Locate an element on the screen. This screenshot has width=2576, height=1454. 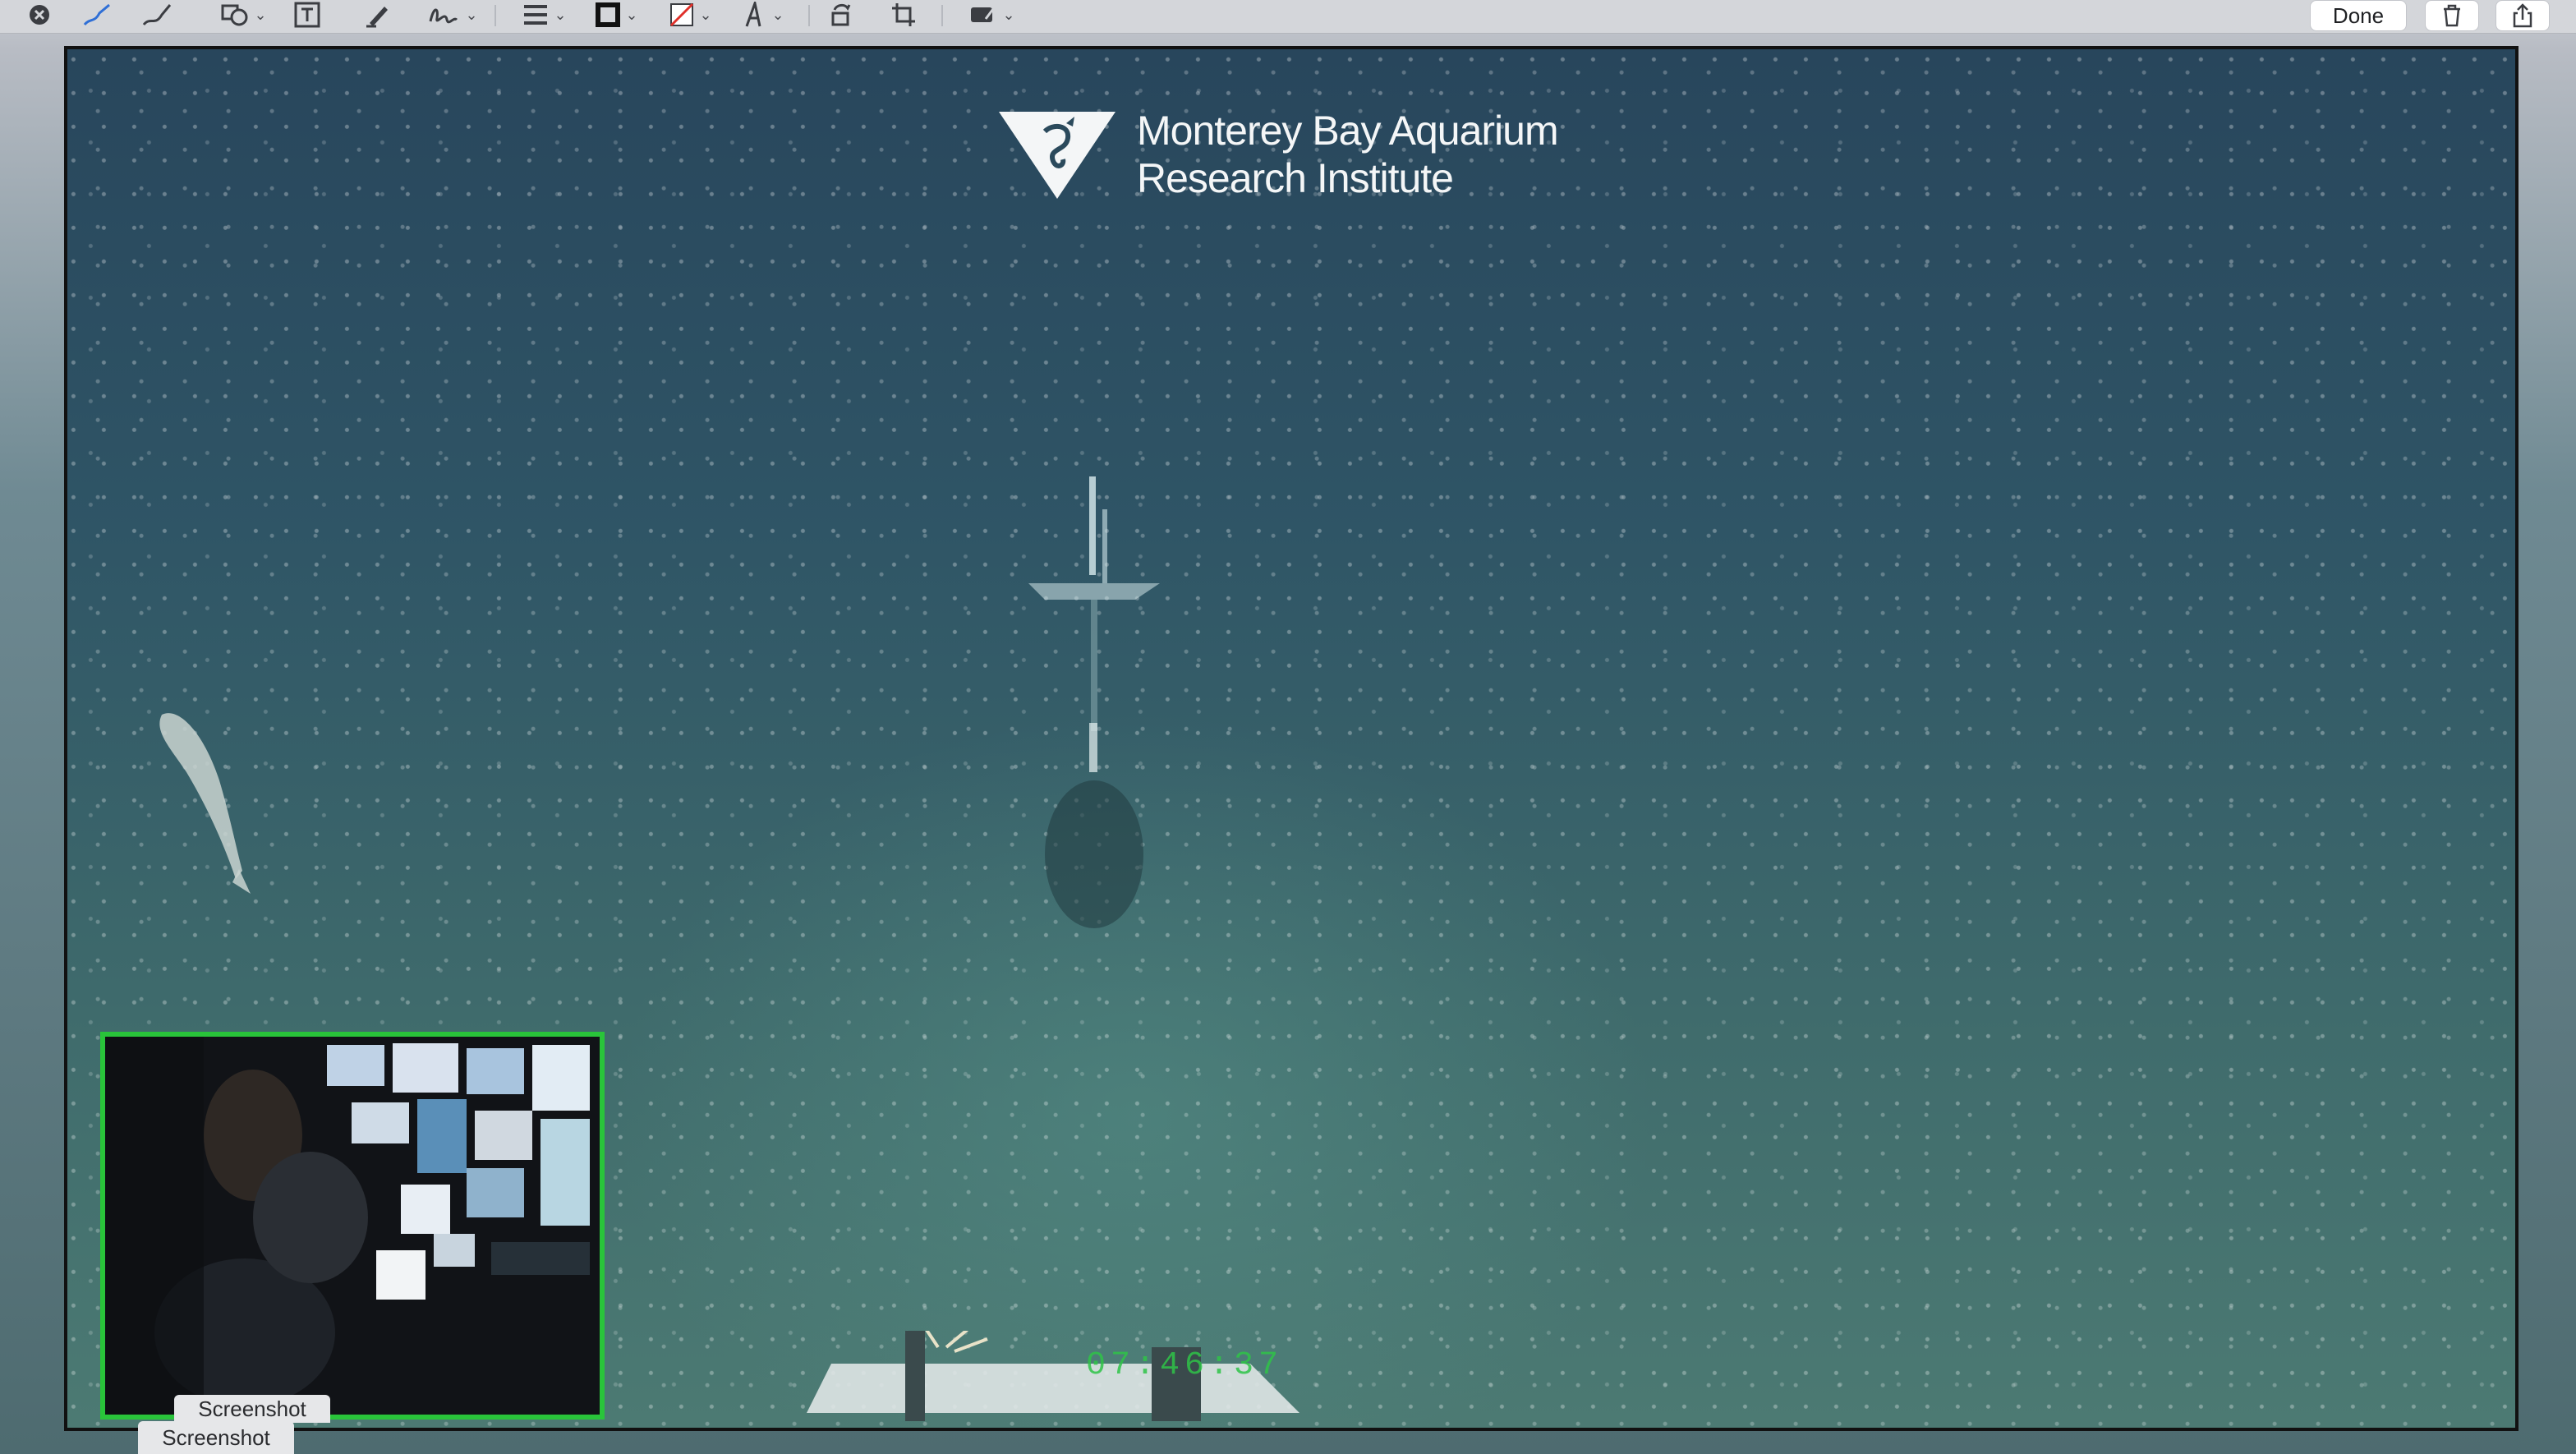
rotate-icon is located at coordinates (841, 15).